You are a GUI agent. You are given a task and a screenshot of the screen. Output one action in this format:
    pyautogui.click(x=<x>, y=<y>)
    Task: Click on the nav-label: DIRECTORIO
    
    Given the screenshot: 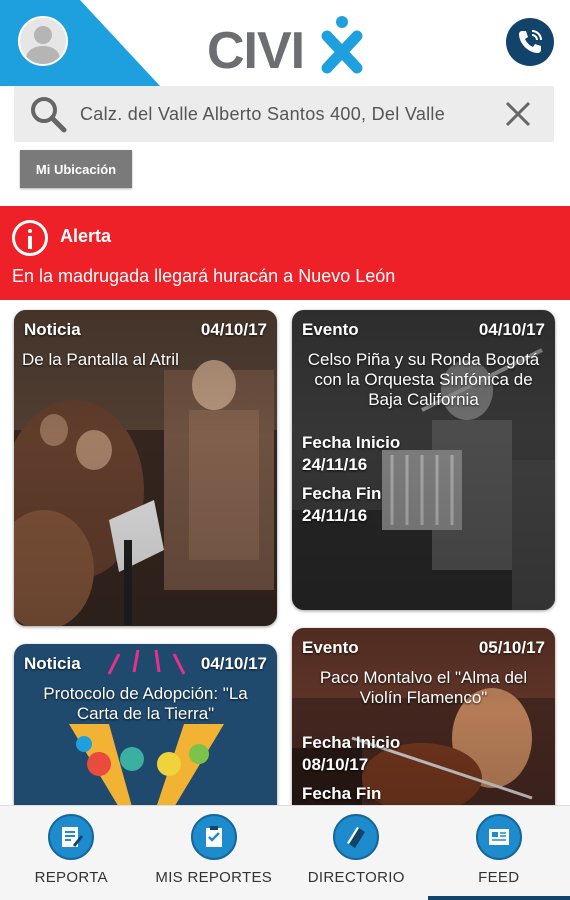 What is the action you would take?
    pyautogui.click(x=356, y=877)
    